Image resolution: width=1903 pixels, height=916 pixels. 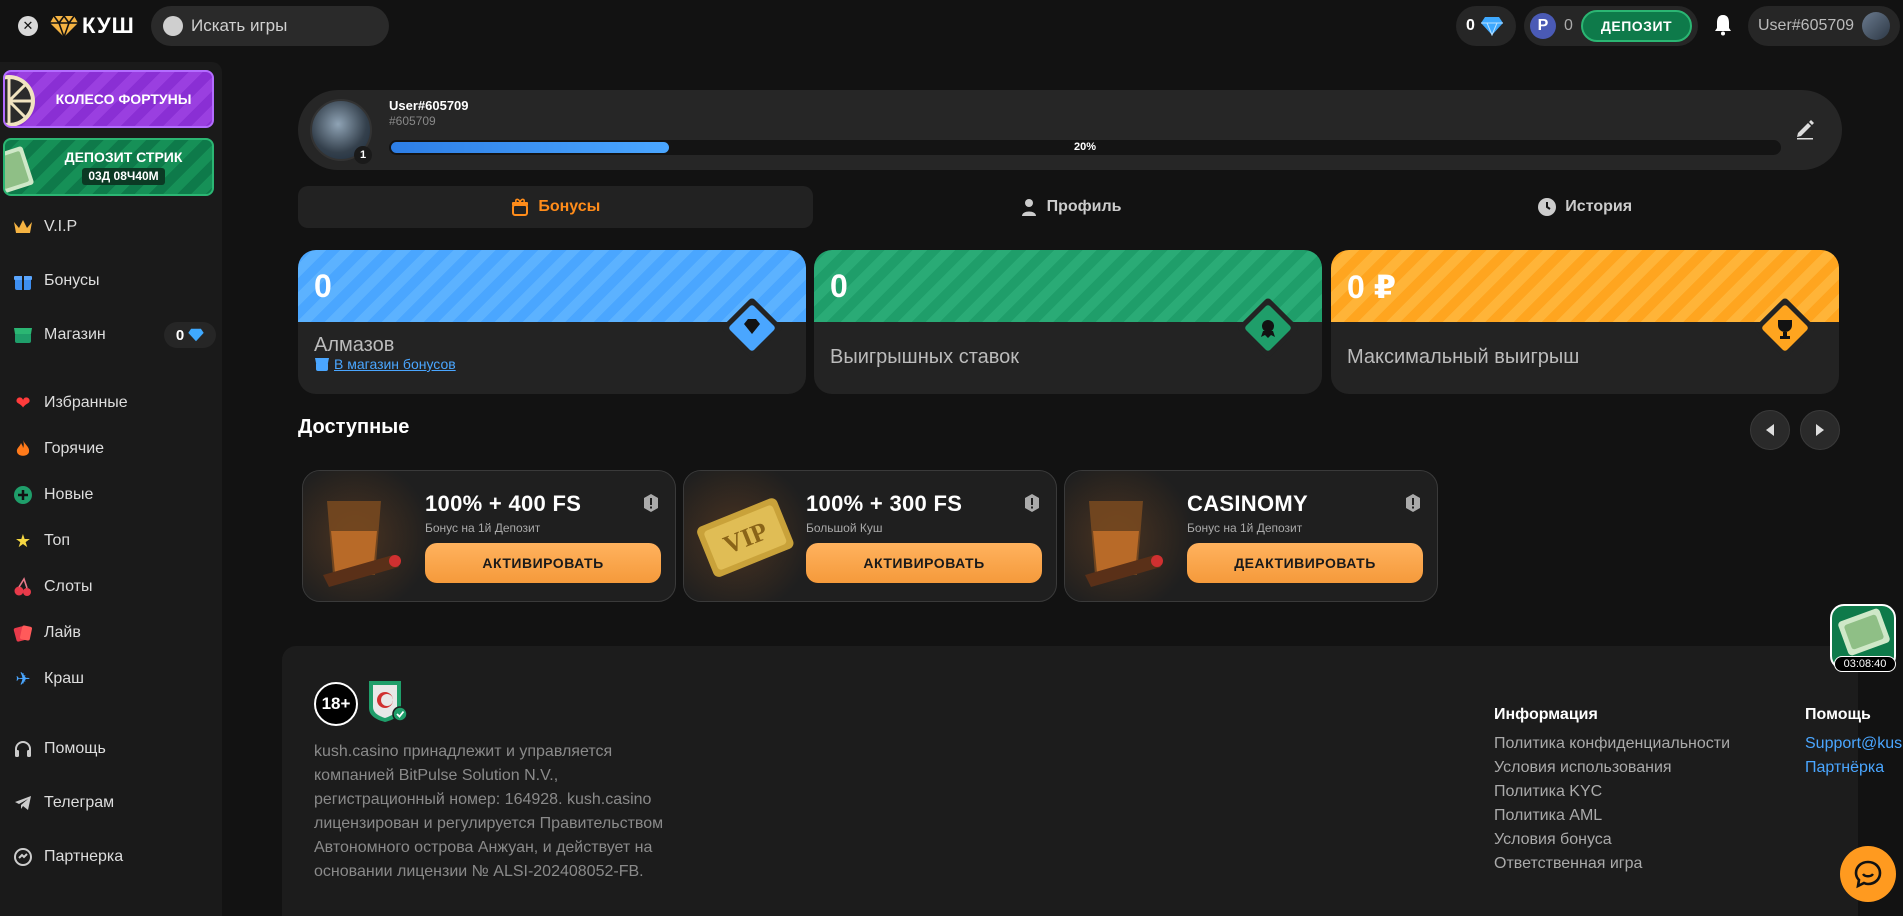 What do you see at coordinates (23, 402) in the screenshot?
I see `heart-icon: ❤` at bounding box center [23, 402].